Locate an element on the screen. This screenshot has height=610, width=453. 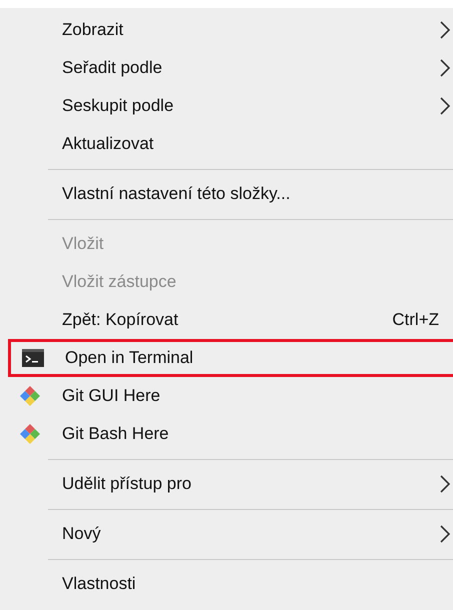
menu-item: Seřadit podle is located at coordinates (226, 68).